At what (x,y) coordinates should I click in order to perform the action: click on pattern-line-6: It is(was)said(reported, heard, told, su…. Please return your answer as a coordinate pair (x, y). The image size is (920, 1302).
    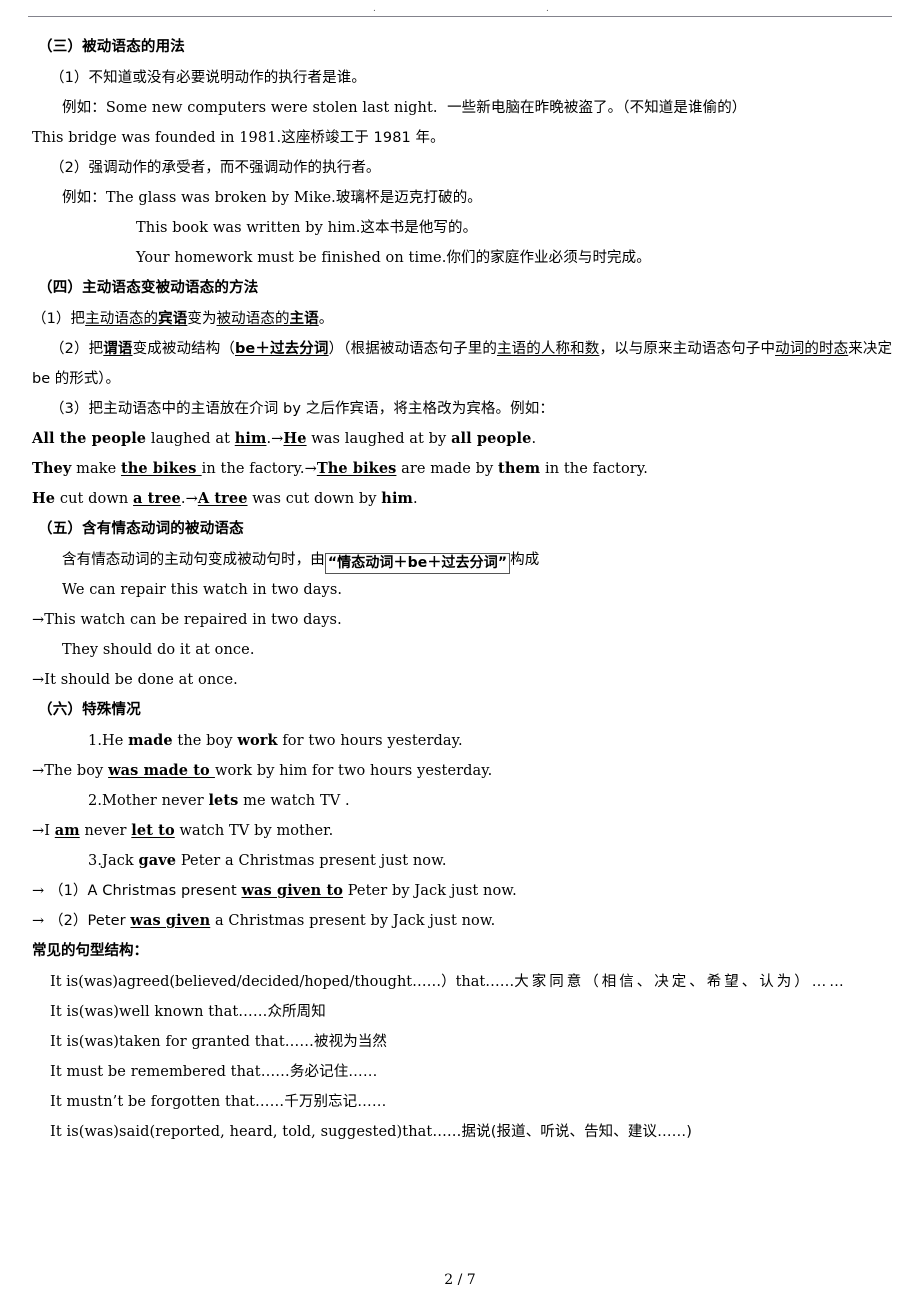
    Looking at the image, I should click on (460, 1132).